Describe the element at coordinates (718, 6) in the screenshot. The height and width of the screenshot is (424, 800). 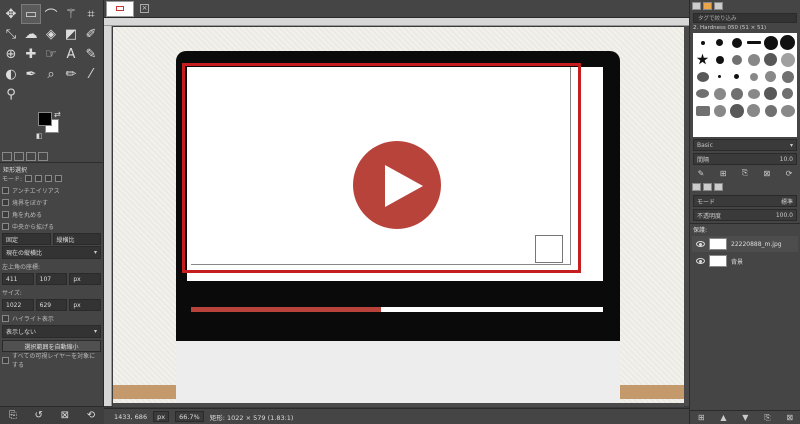
I see `tab-fonts` at that location.